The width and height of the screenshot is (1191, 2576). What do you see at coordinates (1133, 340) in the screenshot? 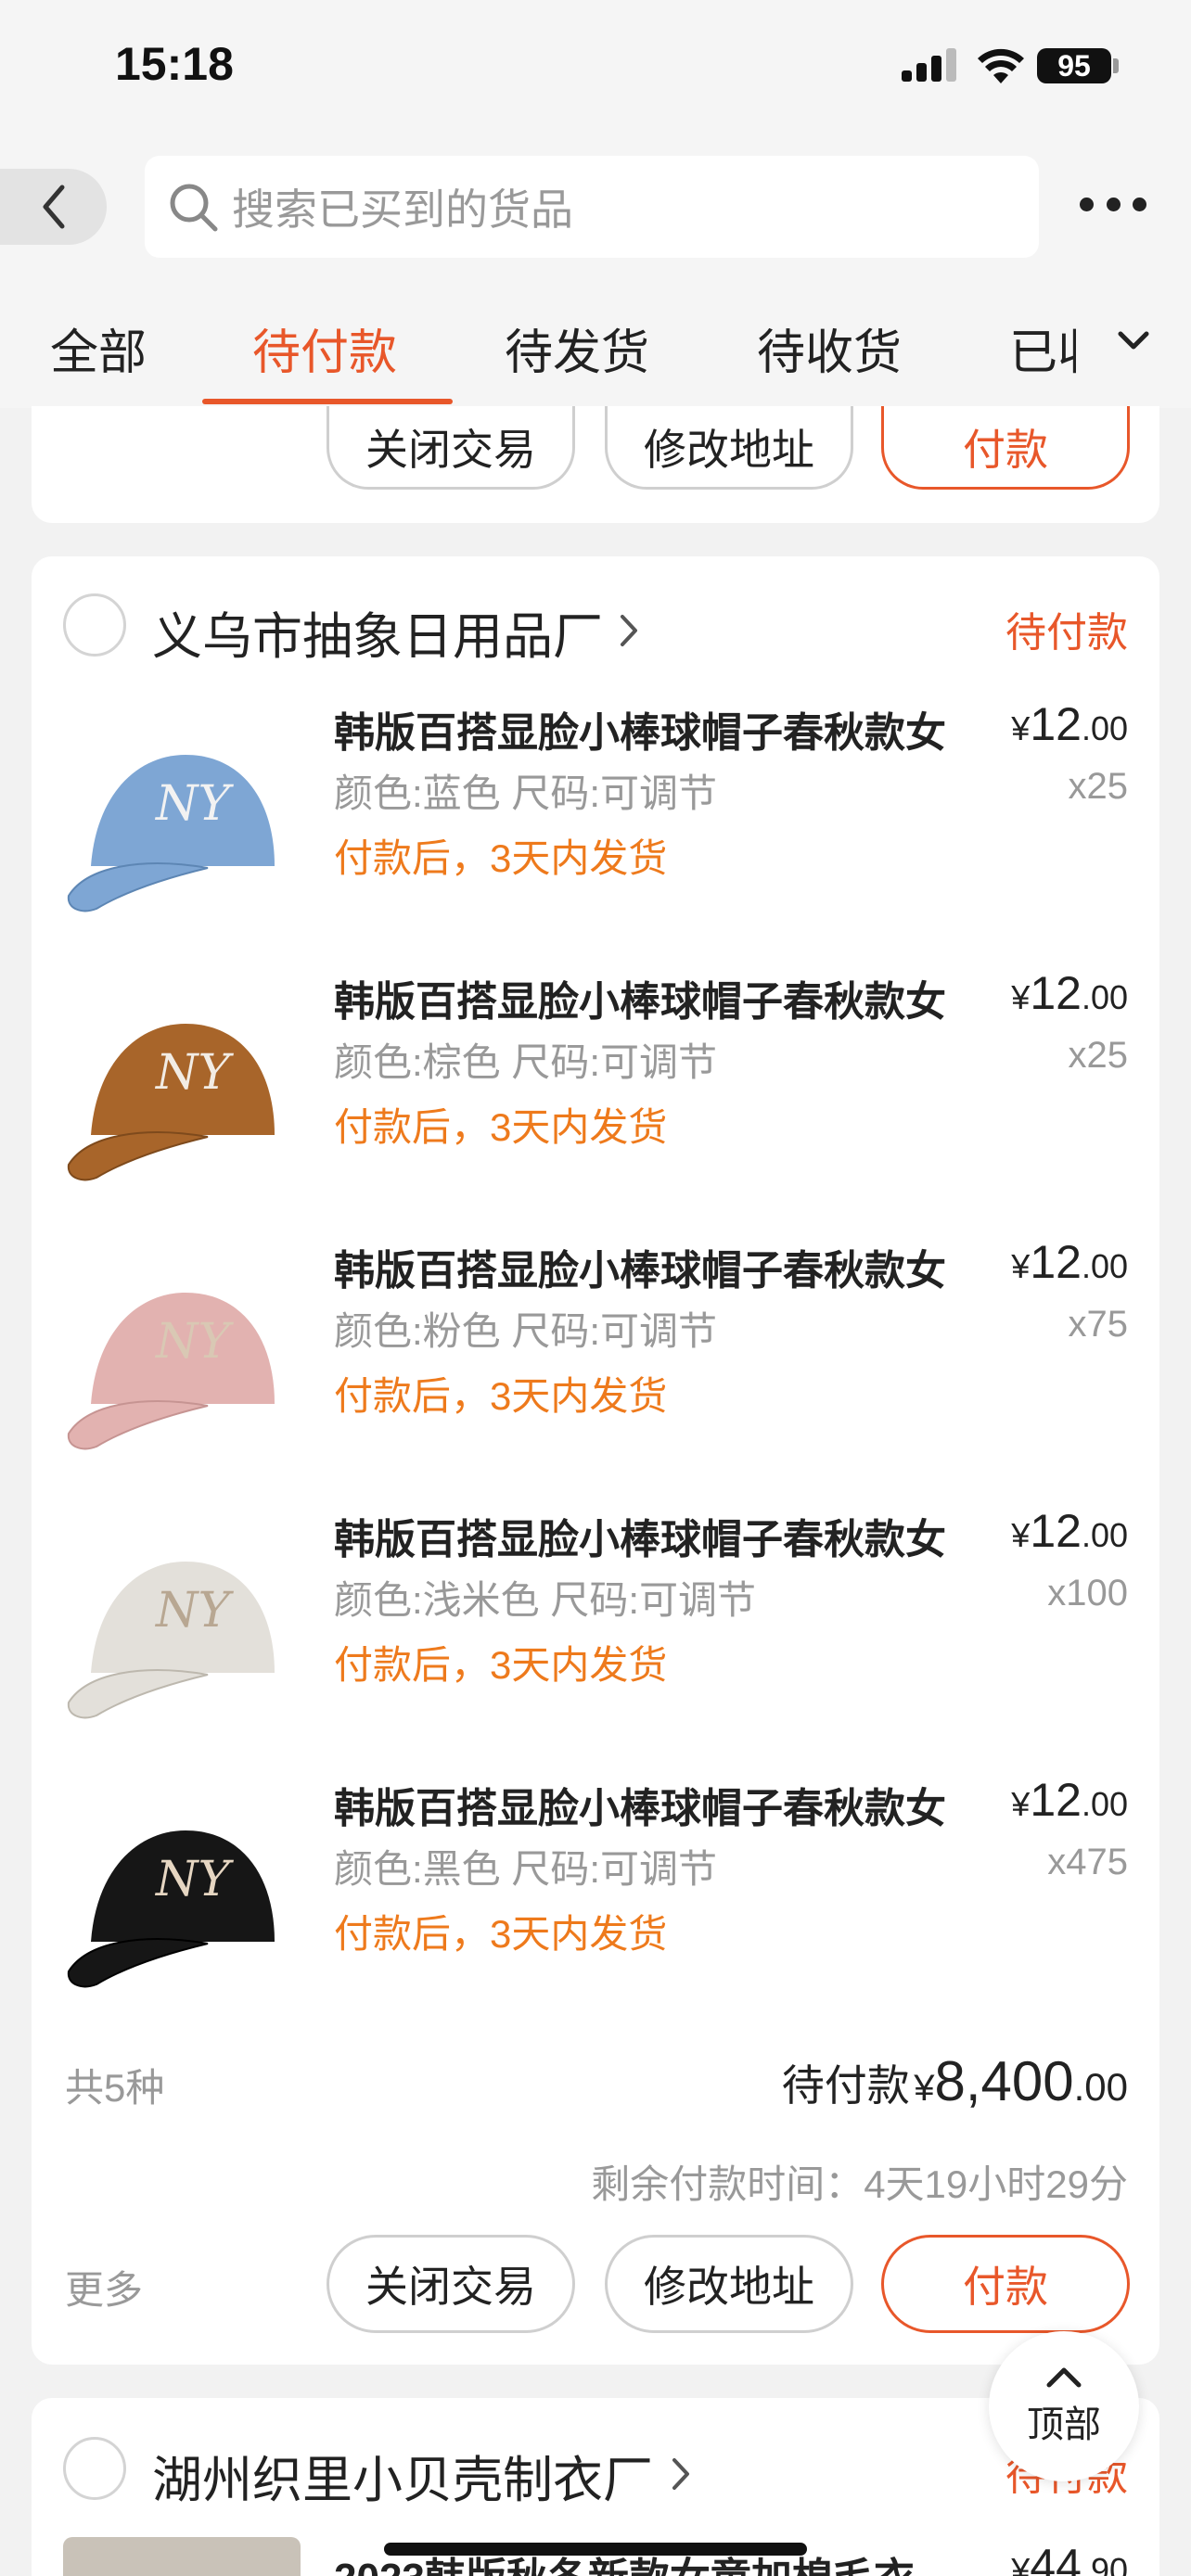
I see `chevron-down-icon` at bounding box center [1133, 340].